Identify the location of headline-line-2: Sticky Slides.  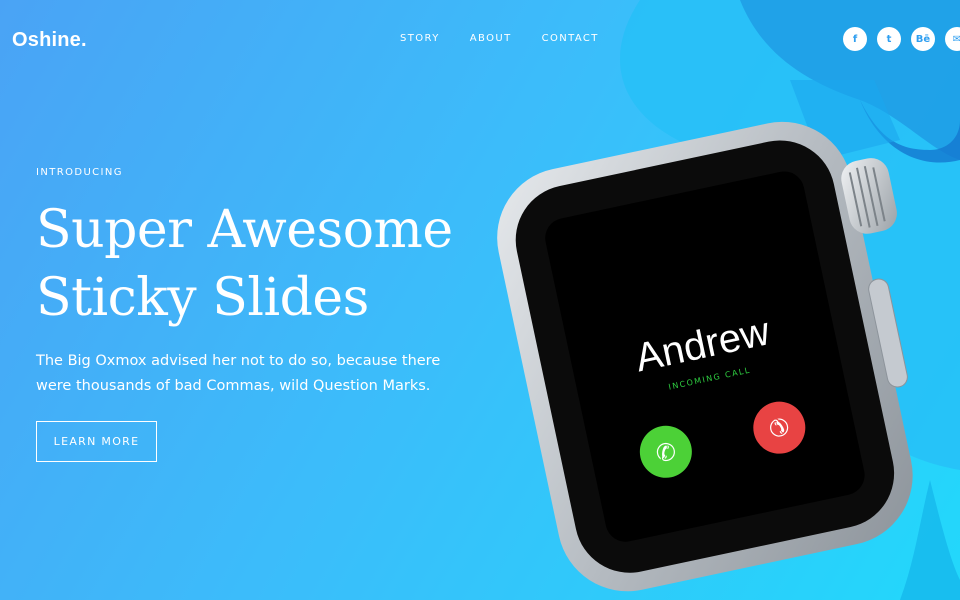
(202, 298).